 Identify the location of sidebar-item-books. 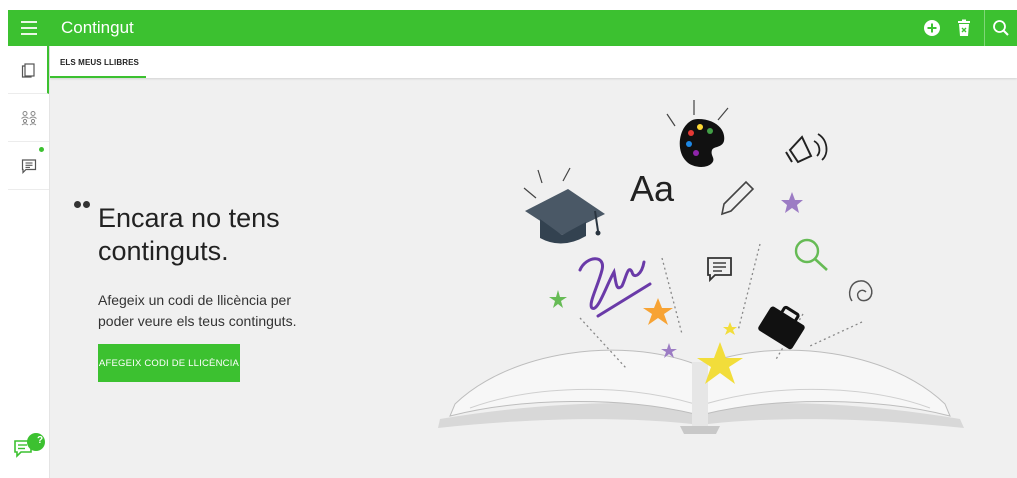
(28, 70).